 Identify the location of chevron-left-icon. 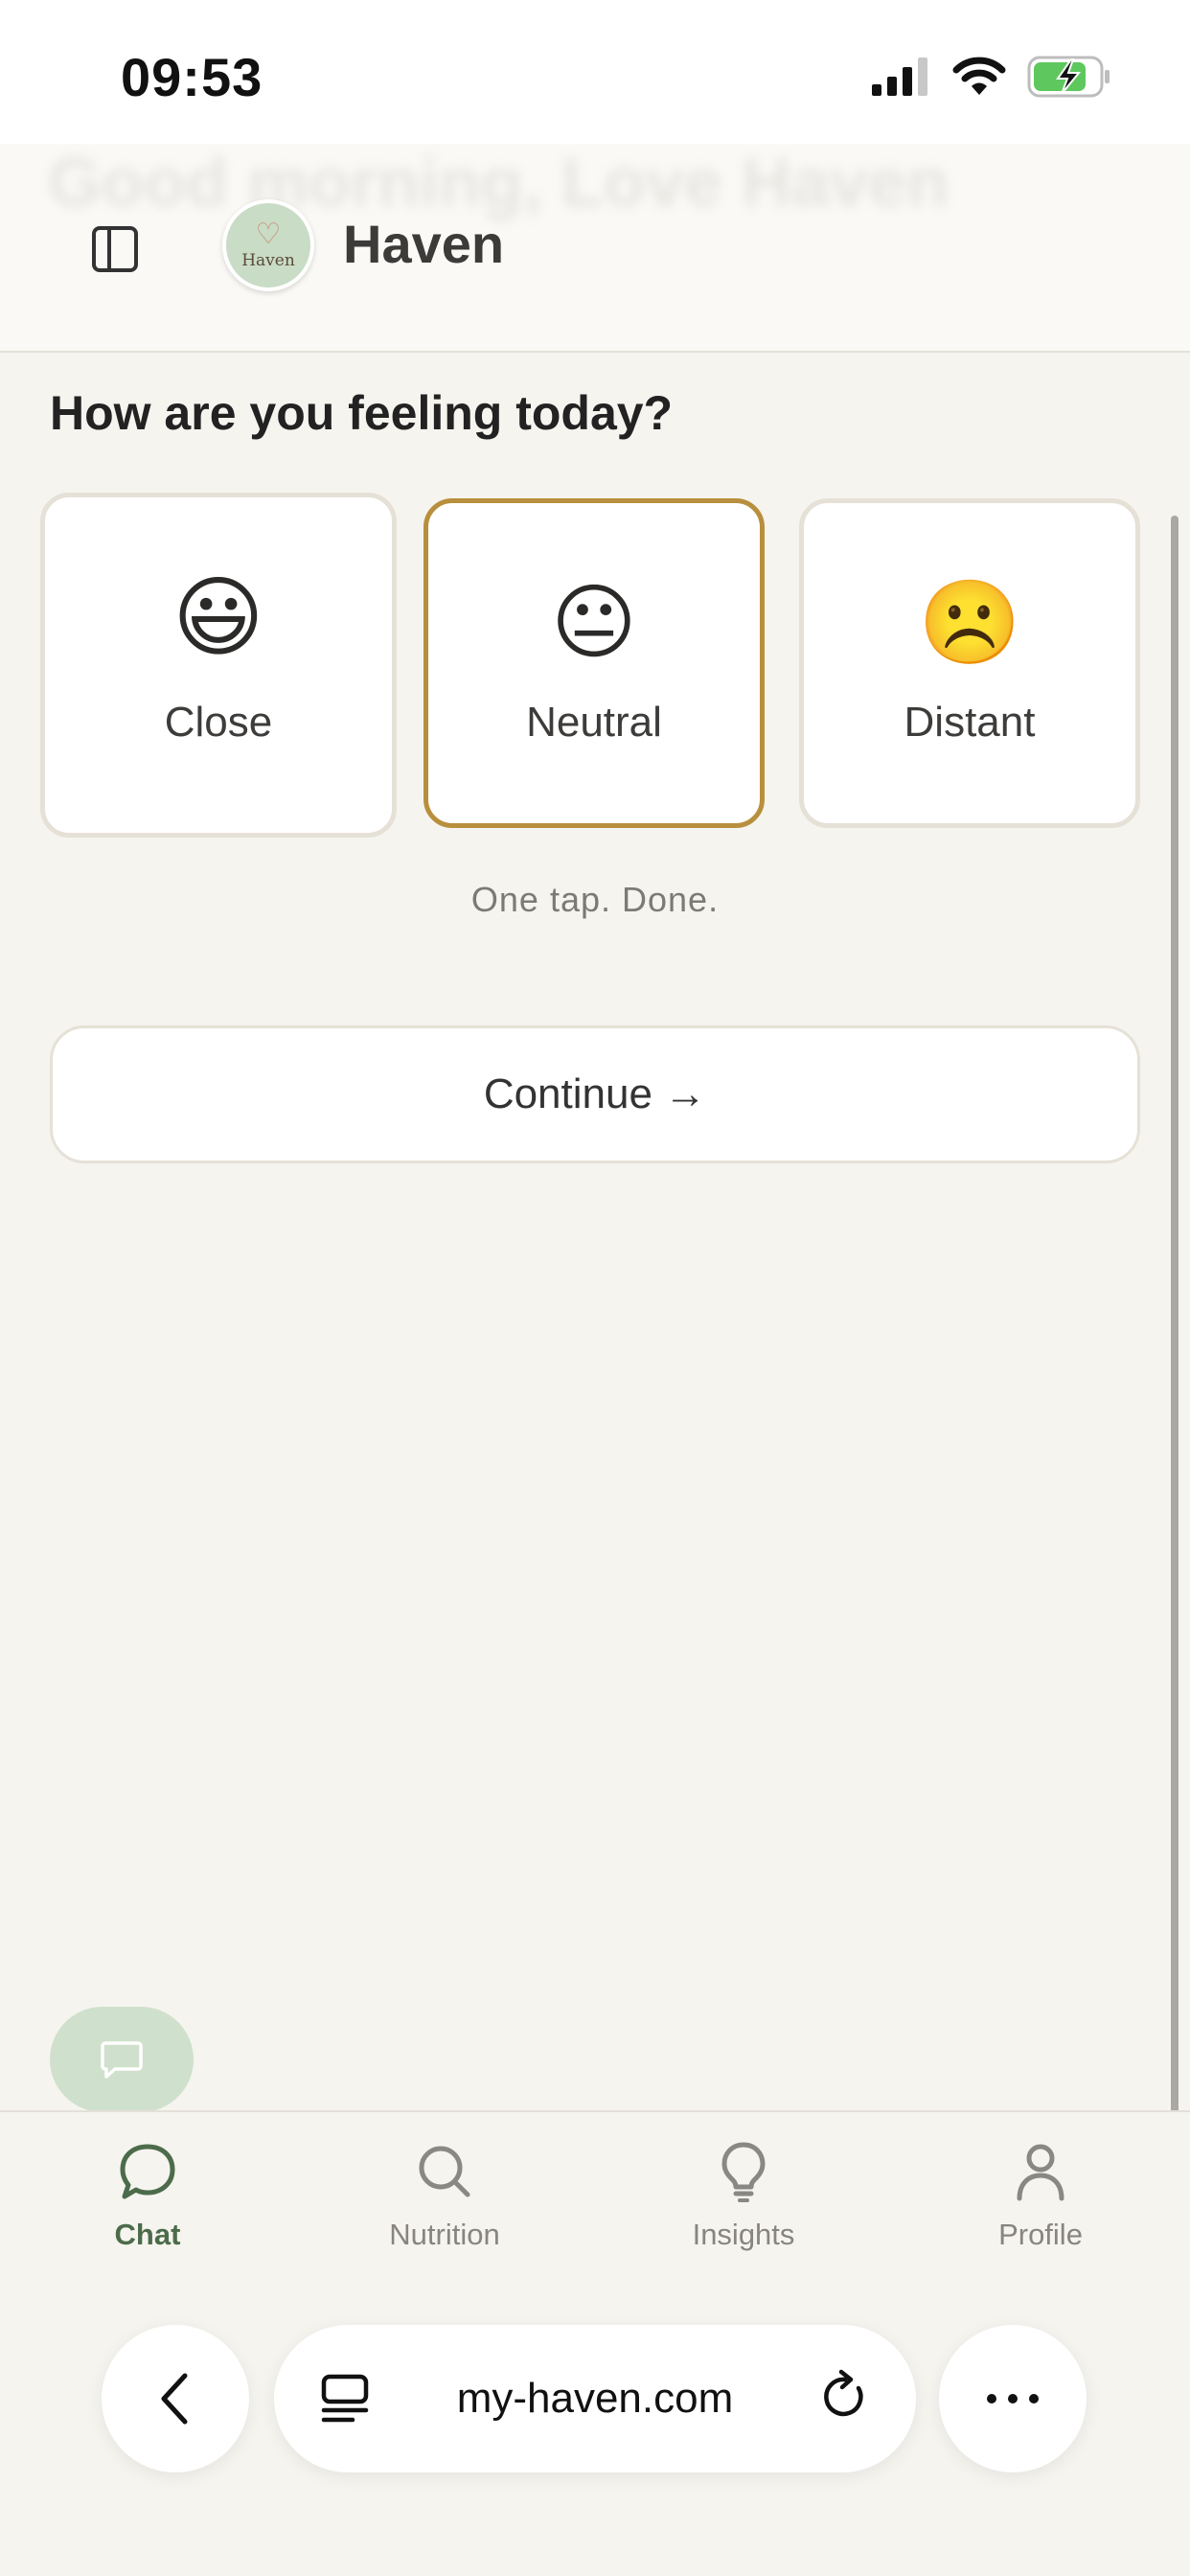
(175, 2399).